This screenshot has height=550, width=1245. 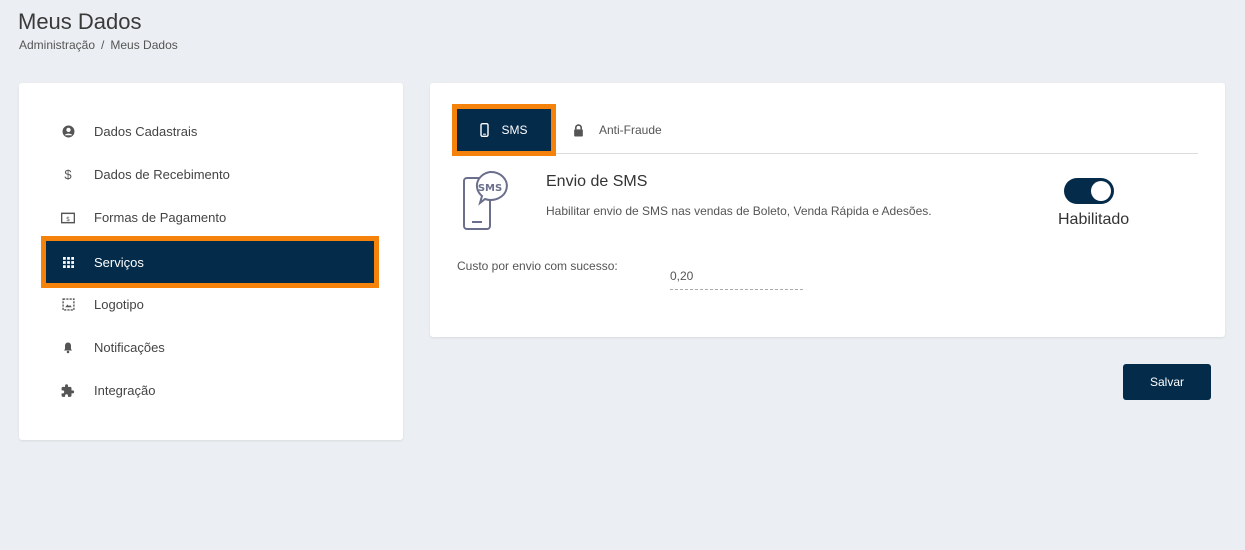 What do you see at coordinates (68, 174) in the screenshot?
I see `dollar-icon: $` at bounding box center [68, 174].